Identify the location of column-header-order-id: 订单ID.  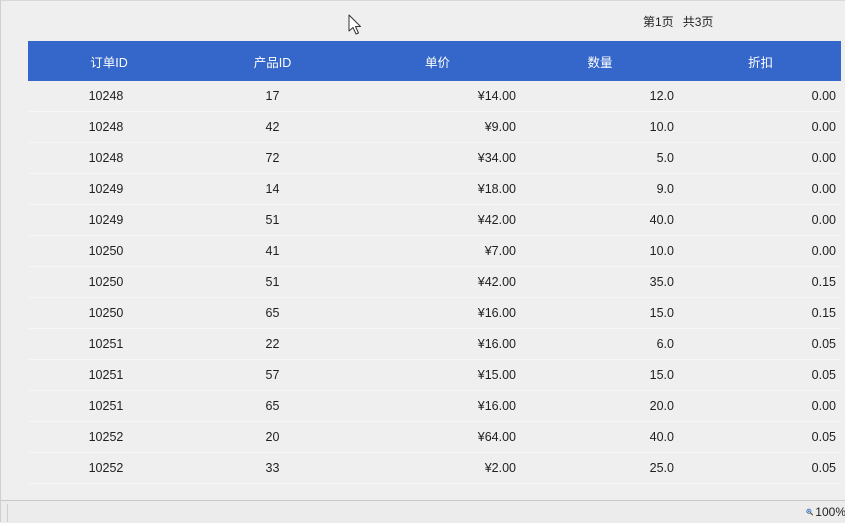
(109, 61).